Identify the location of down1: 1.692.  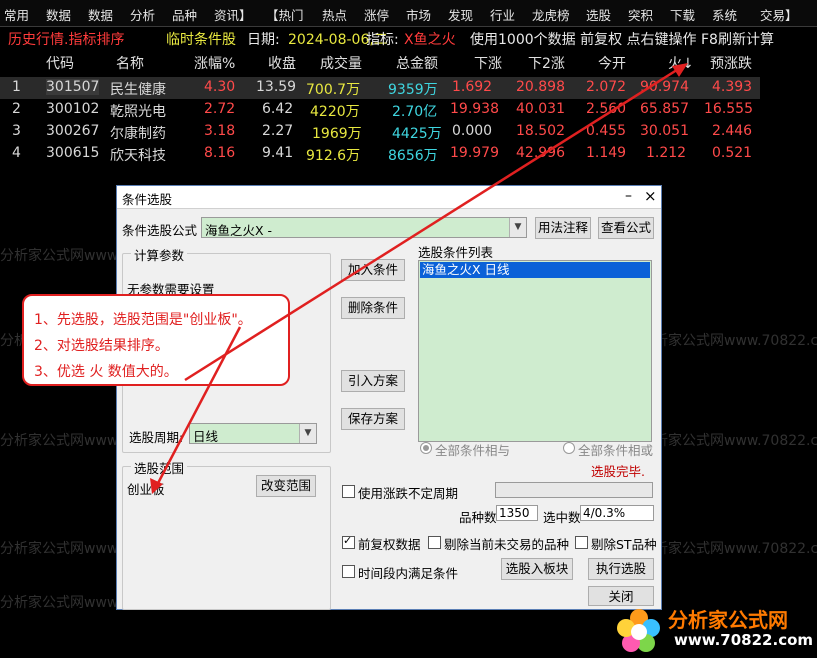
(472, 87).